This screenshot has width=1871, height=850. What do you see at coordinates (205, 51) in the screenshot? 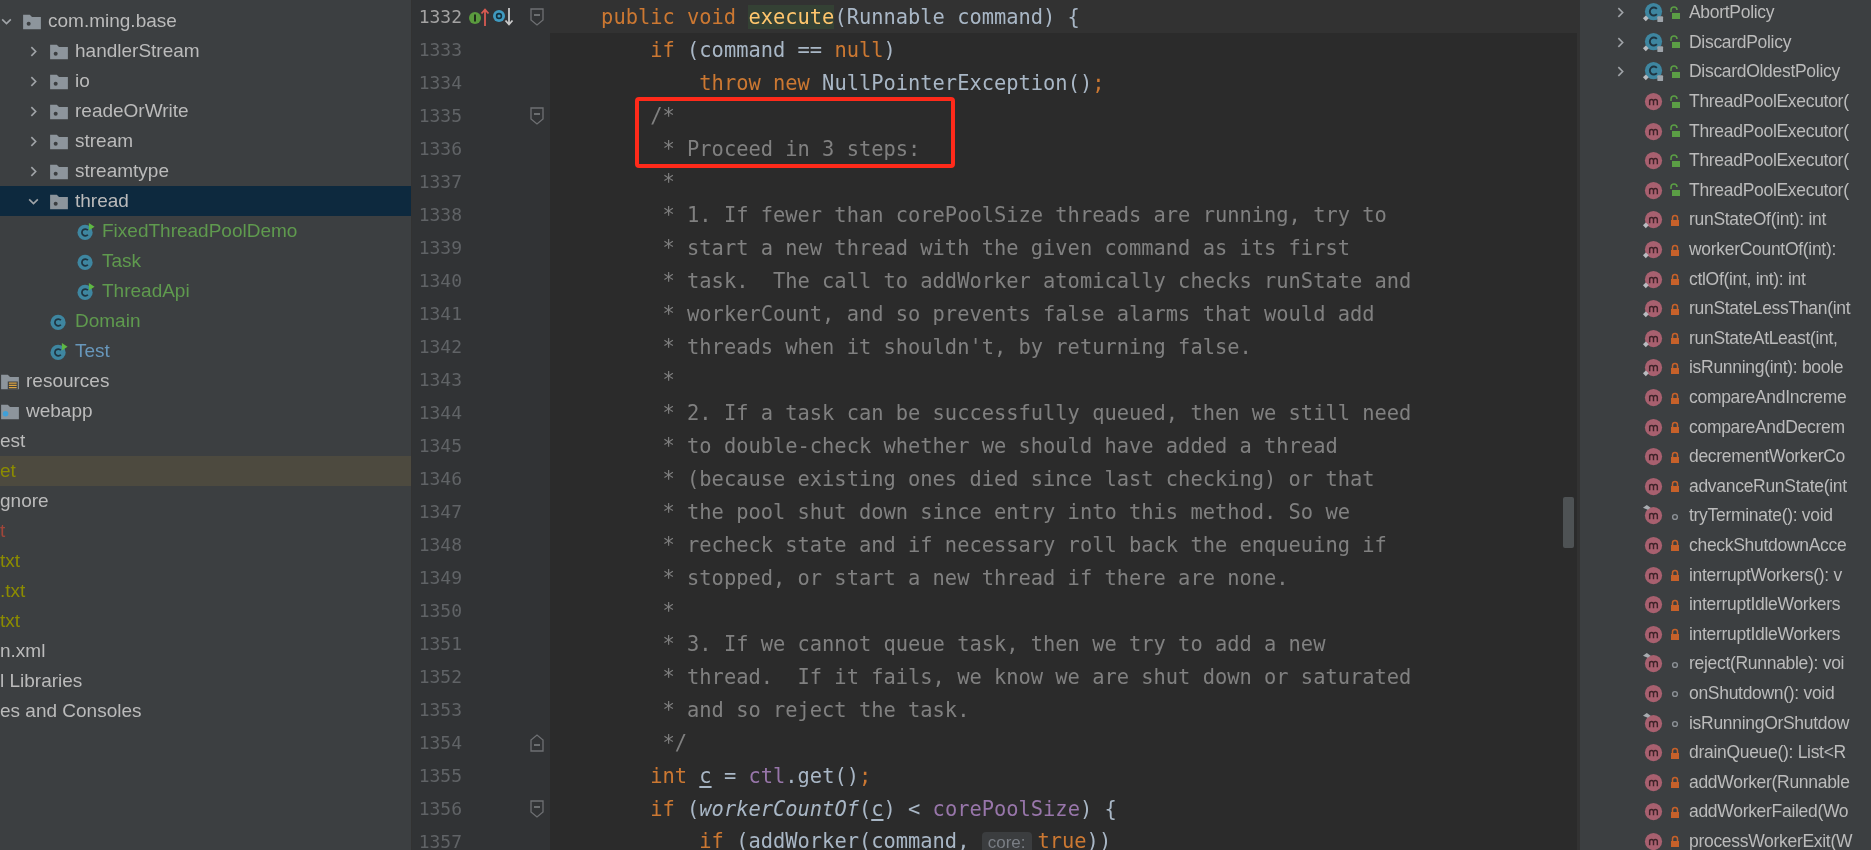
I see `tree-item: handlerStream` at bounding box center [205, 51].